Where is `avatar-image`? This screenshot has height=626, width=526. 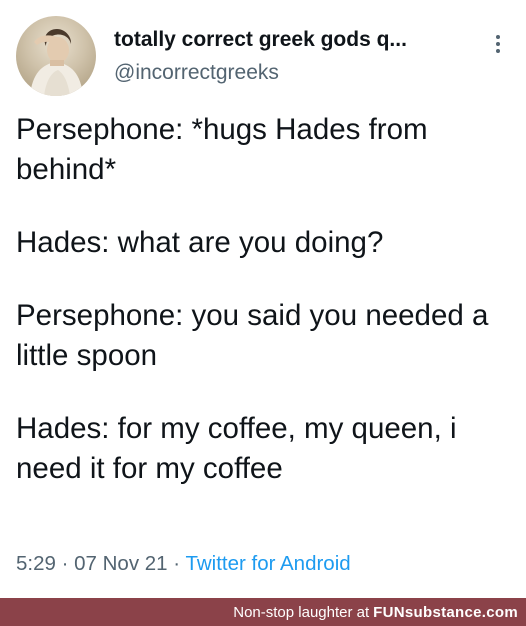
avatar-image is located at coordinates (56, 62).